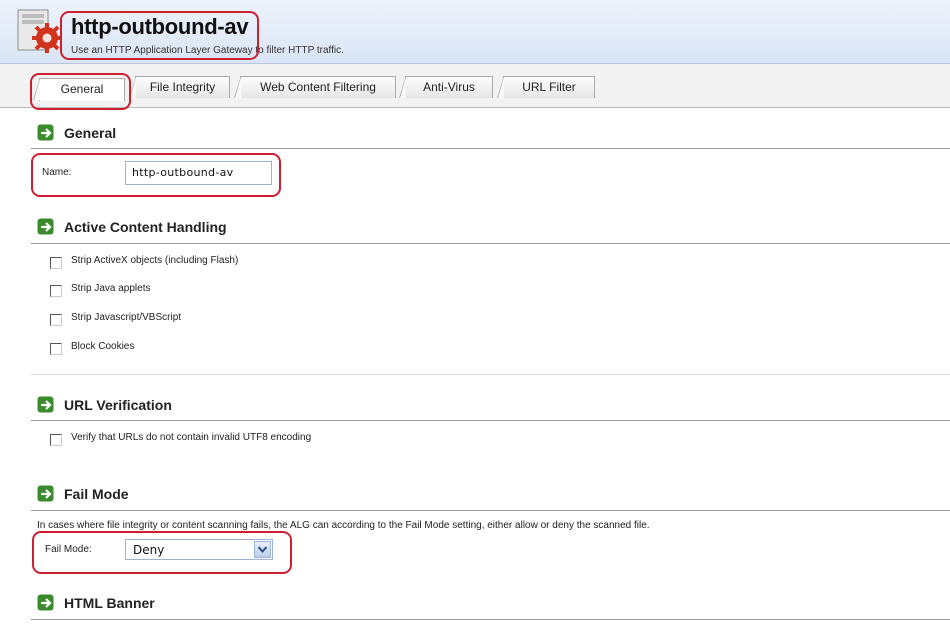  Describe the element at coordinates (149, 550) in the screenshot. I see `fail-mode-value: Deny` at that location.